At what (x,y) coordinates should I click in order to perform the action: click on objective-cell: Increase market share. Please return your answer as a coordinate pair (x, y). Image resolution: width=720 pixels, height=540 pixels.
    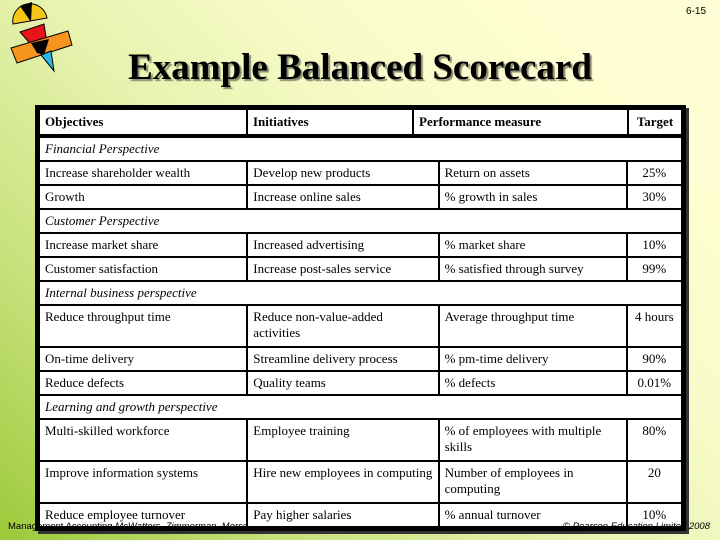
    Looking at the image, I should click on (143, 245).